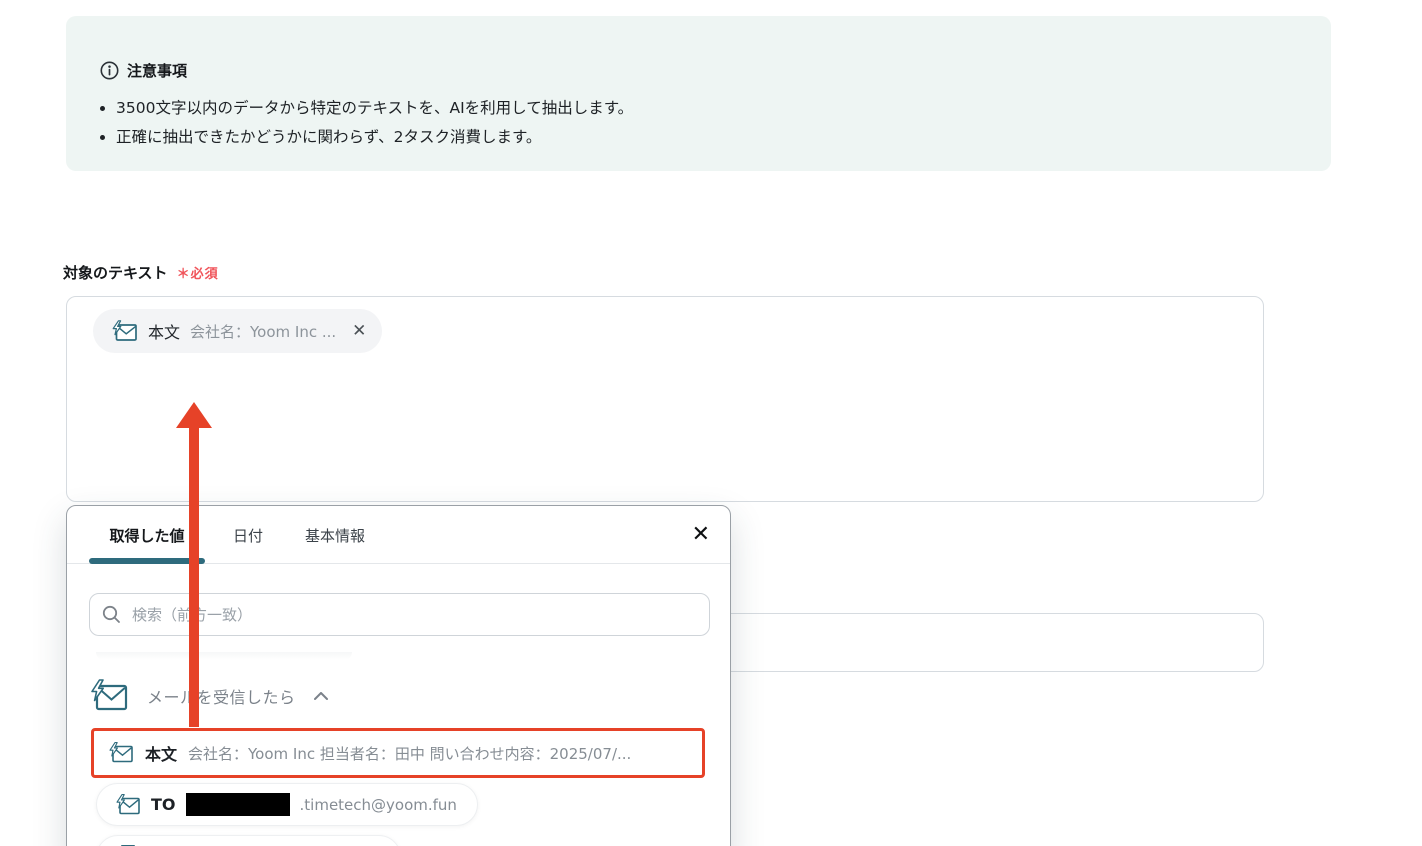 This screenshot has width=1422, height=846. I want to click on redacted-text, so click(237, 804).